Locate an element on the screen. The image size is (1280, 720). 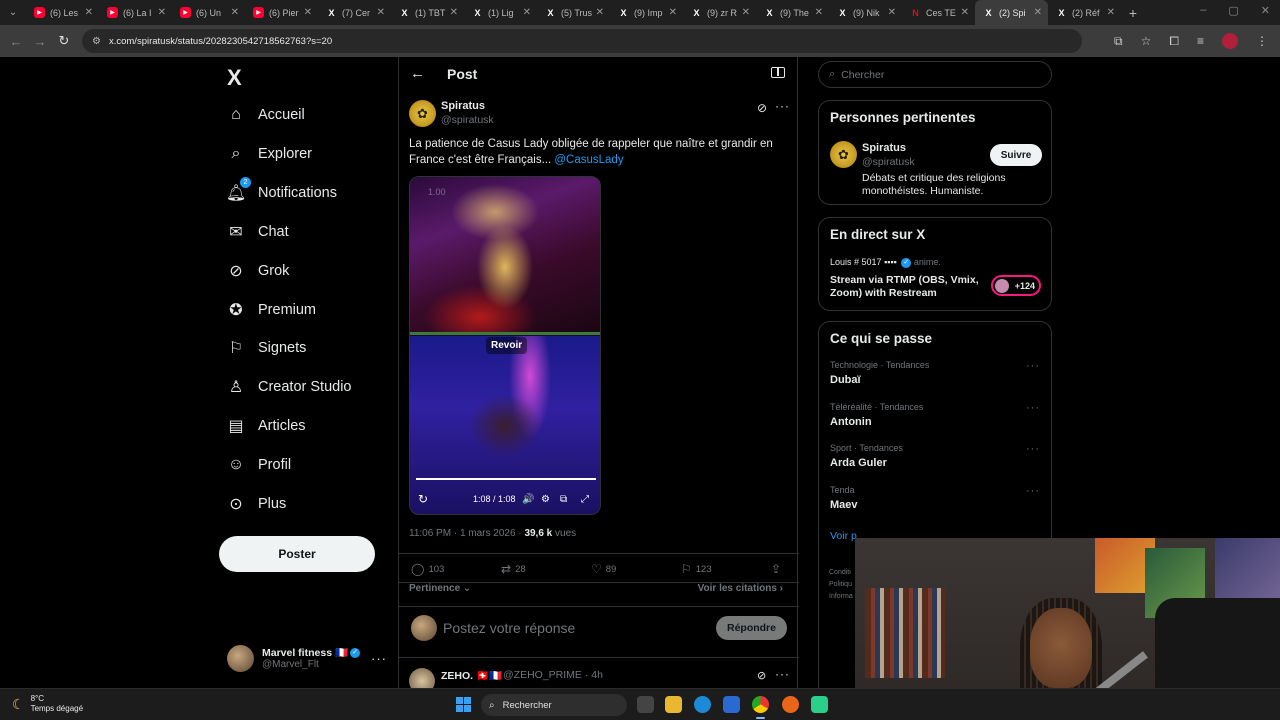
share-action: ⇪ is located at coordinates (778, 569).